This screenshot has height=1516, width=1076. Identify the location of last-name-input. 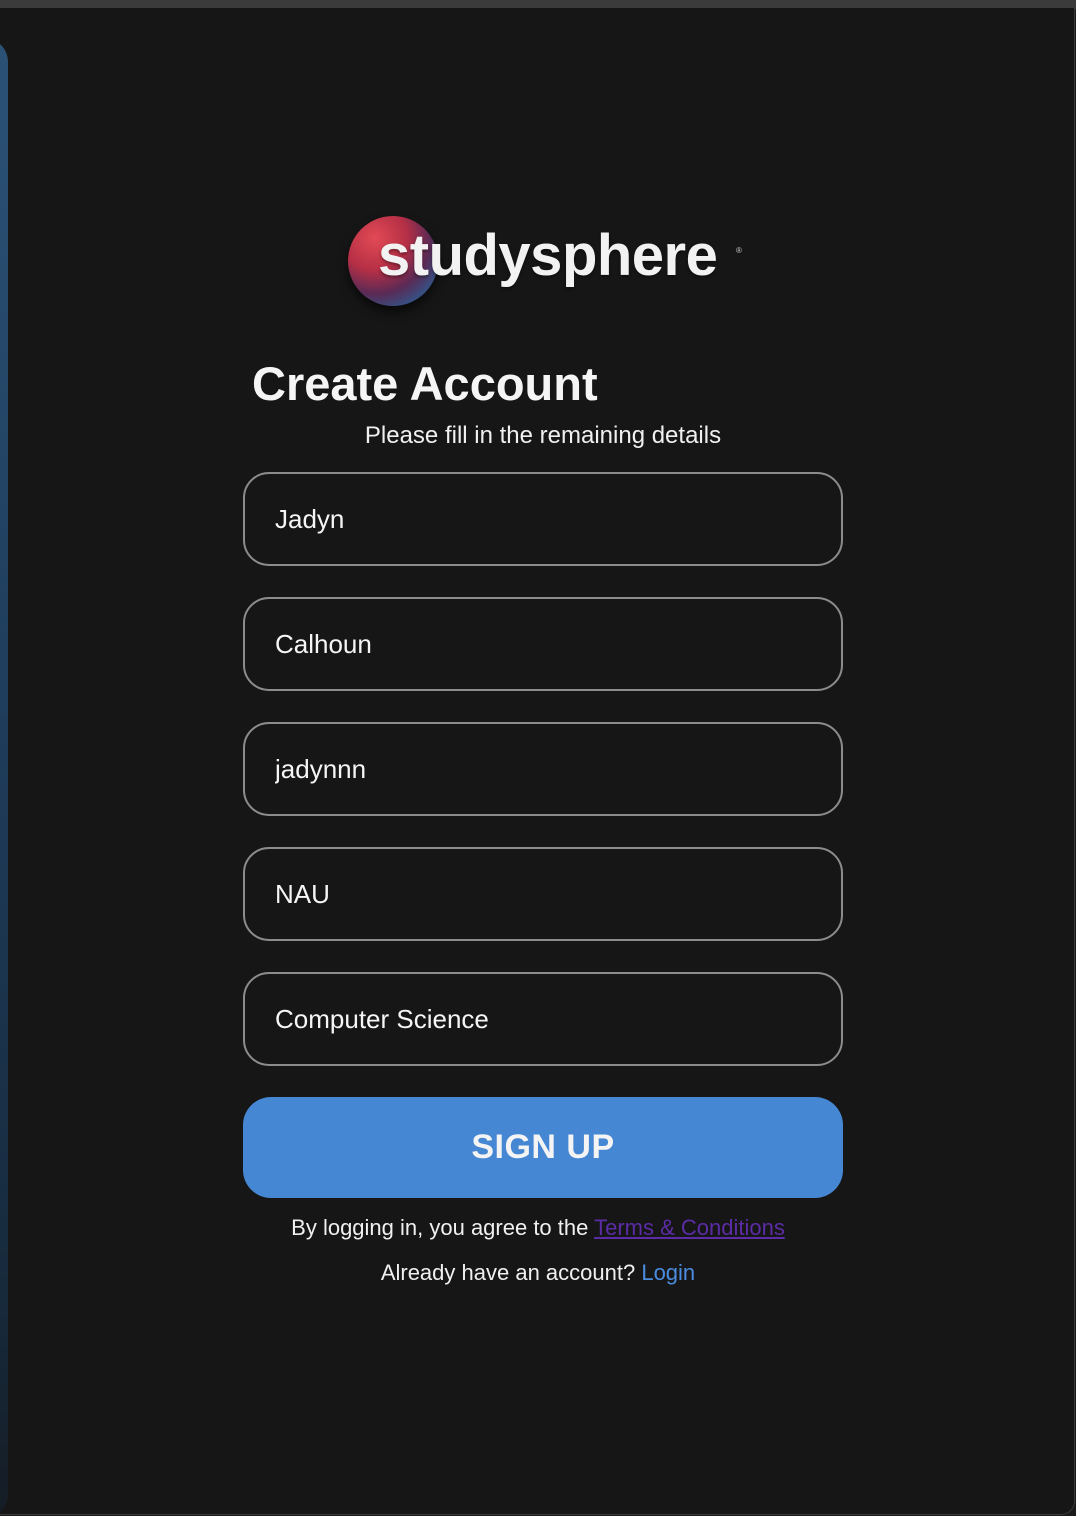
(543, 644).